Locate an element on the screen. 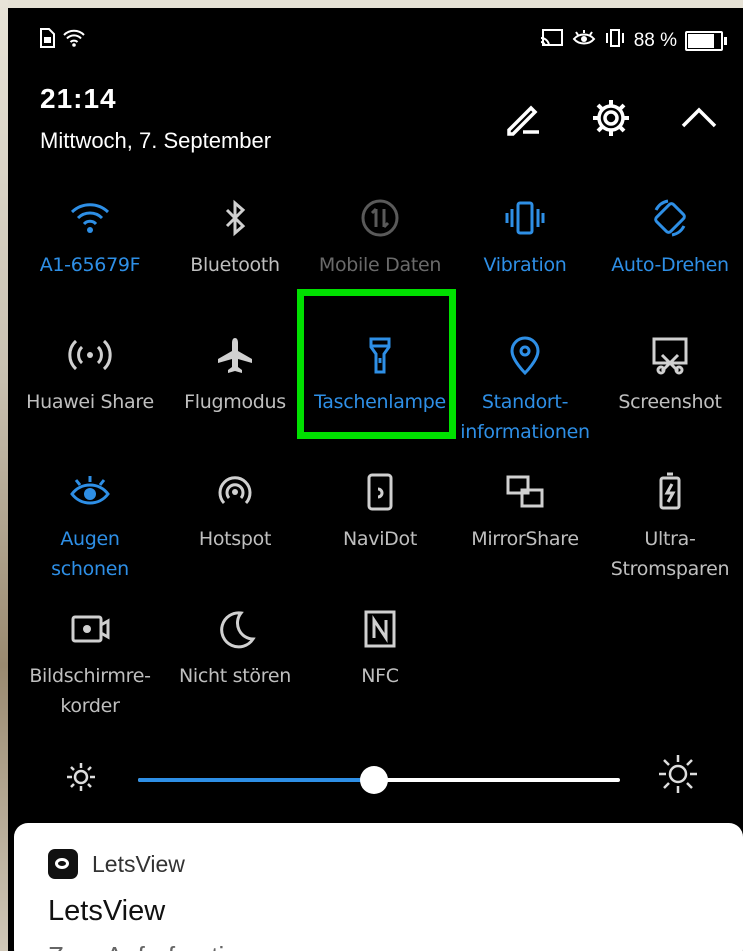  notification-app-name: LetsView is located at coordinates (138, 863).